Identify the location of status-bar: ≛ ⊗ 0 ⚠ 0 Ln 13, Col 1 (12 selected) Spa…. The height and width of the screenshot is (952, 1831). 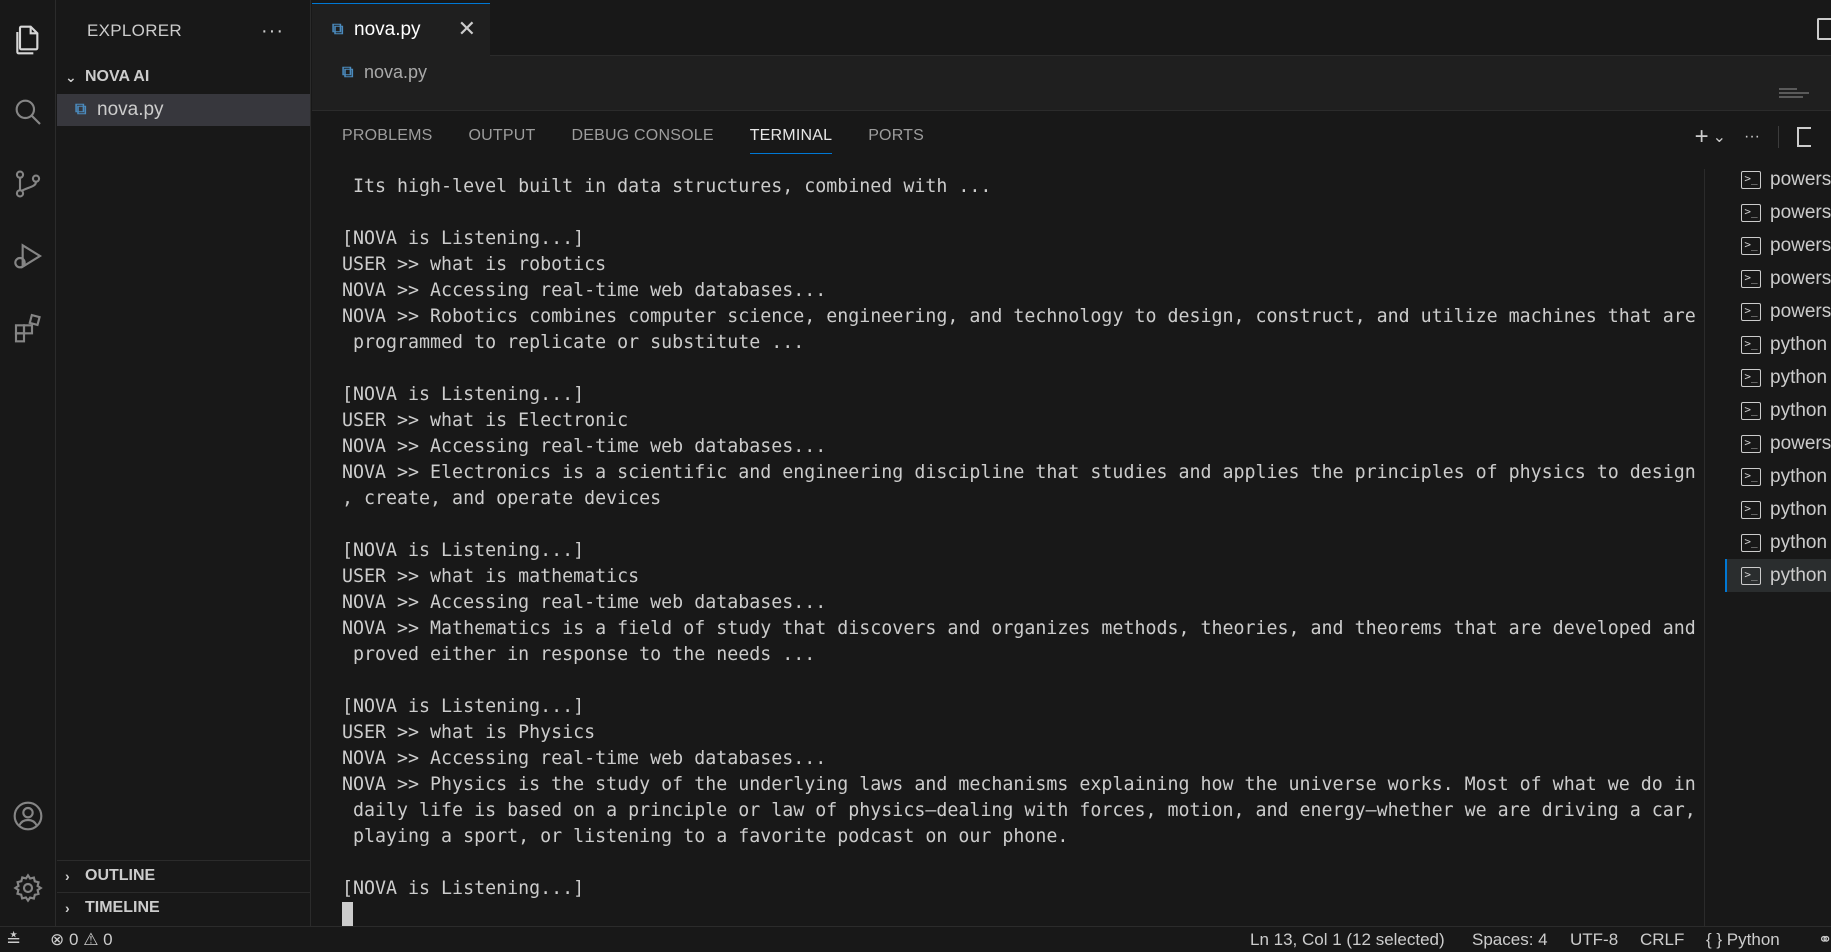
(915, 939).